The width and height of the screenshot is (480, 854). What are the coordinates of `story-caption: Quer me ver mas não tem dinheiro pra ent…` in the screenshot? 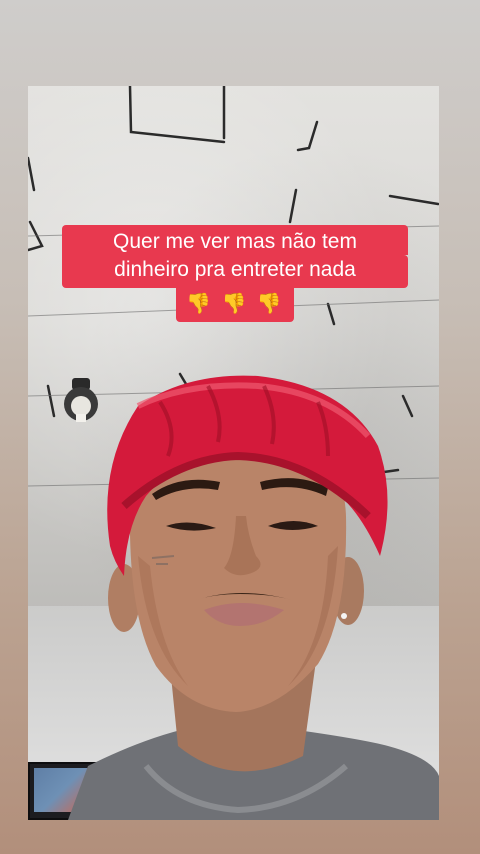 It's located at (235, 273).